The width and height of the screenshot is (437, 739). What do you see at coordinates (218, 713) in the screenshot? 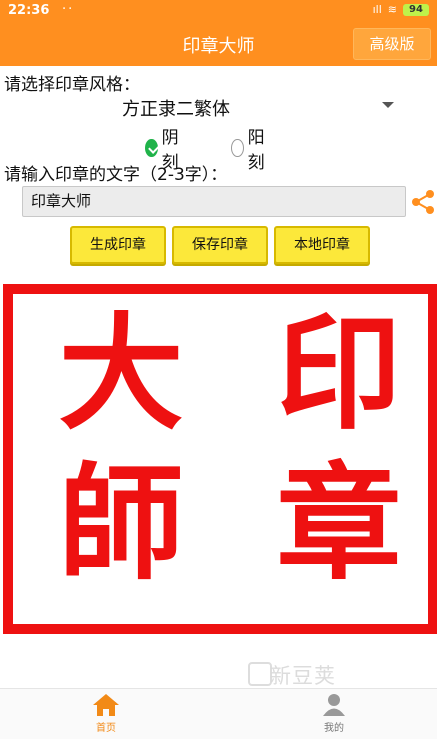
I see `bottom-navigation: 首页 我的` at bounding box center [218, 713].